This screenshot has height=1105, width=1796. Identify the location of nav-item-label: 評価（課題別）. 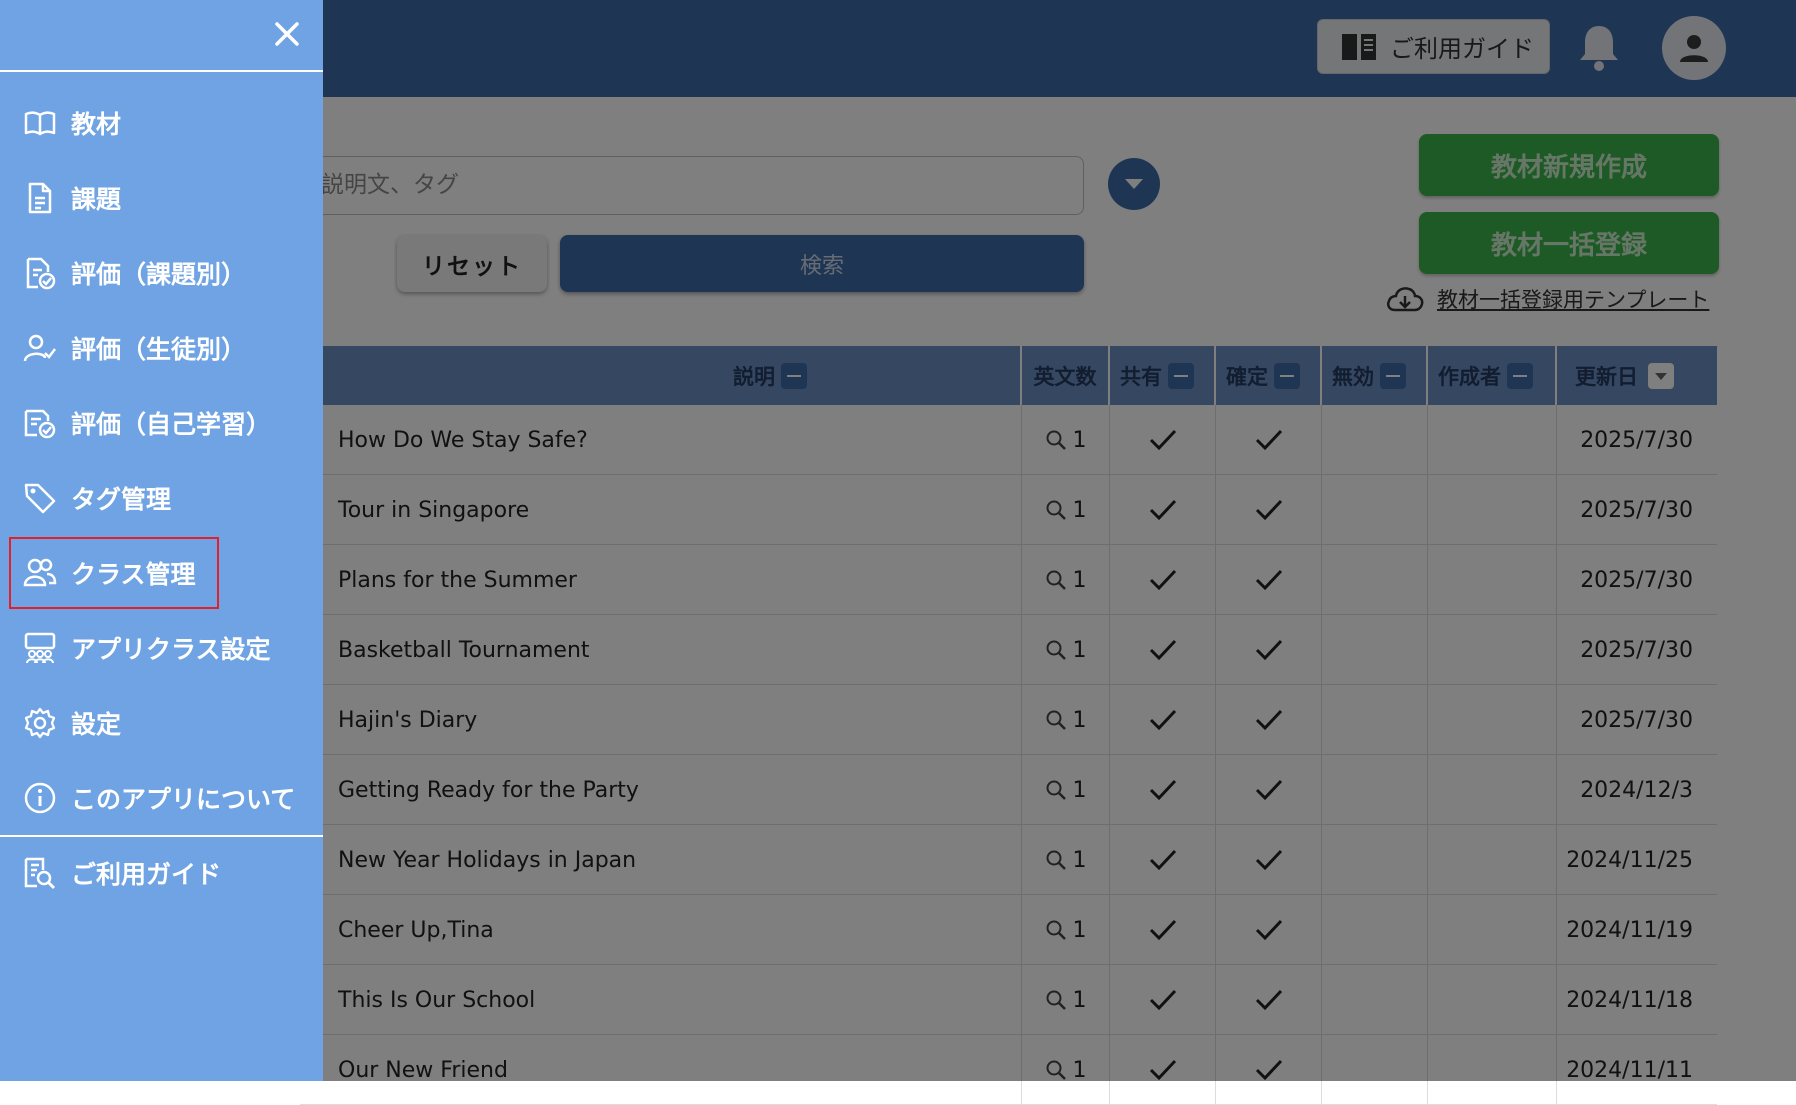
(159, 274).